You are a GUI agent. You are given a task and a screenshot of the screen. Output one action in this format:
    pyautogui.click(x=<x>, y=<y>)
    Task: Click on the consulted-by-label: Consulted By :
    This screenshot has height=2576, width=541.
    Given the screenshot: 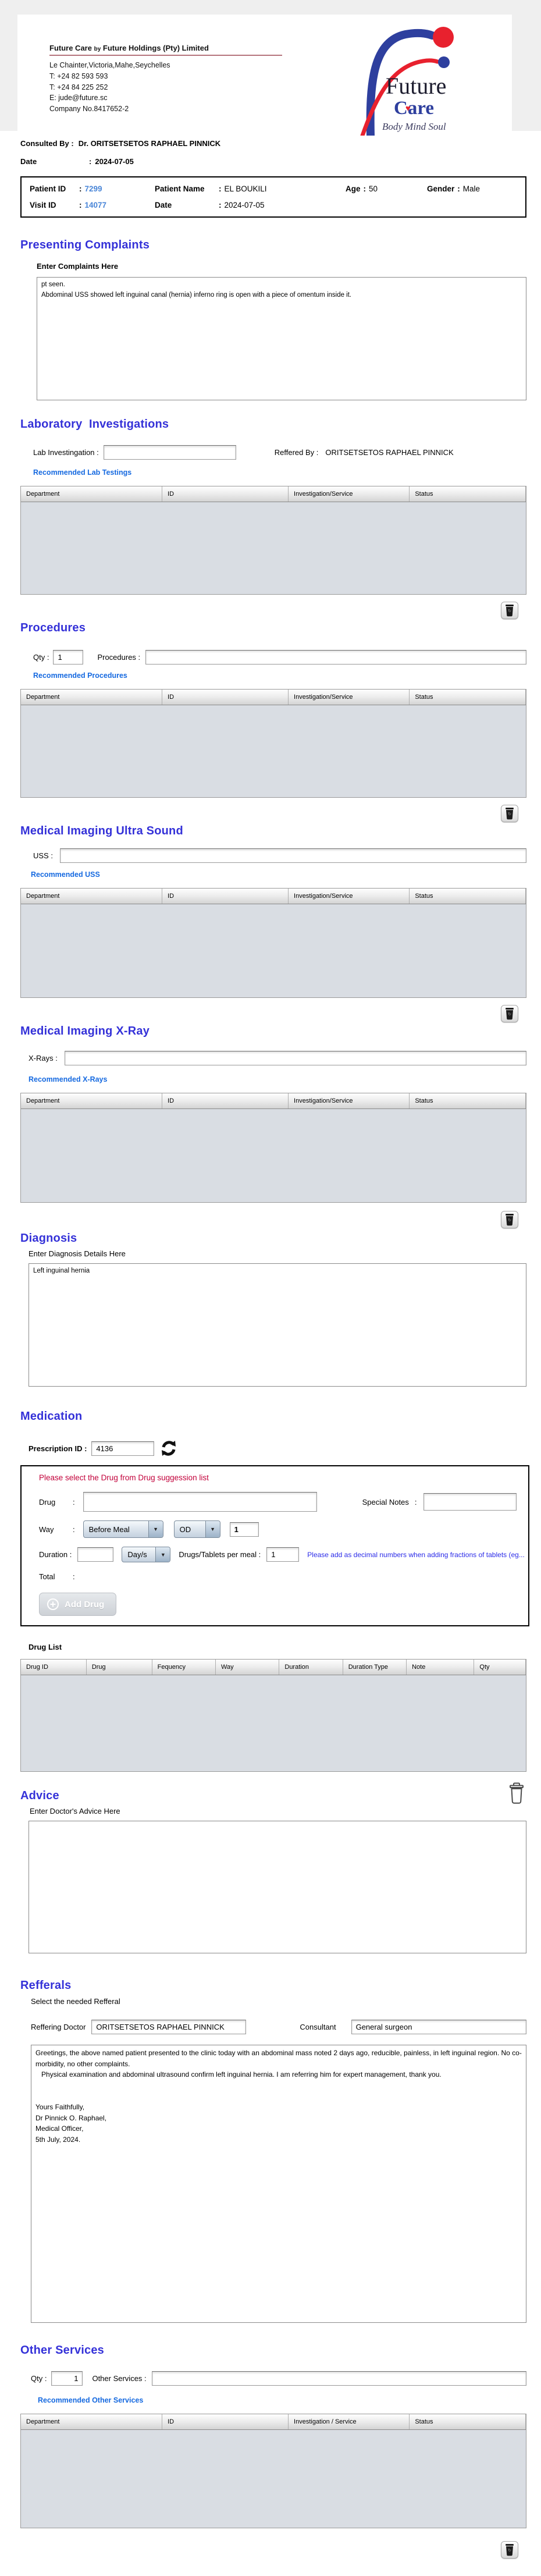 What is the action you would take?
    pyautogui.click(x=47, y=143)
    